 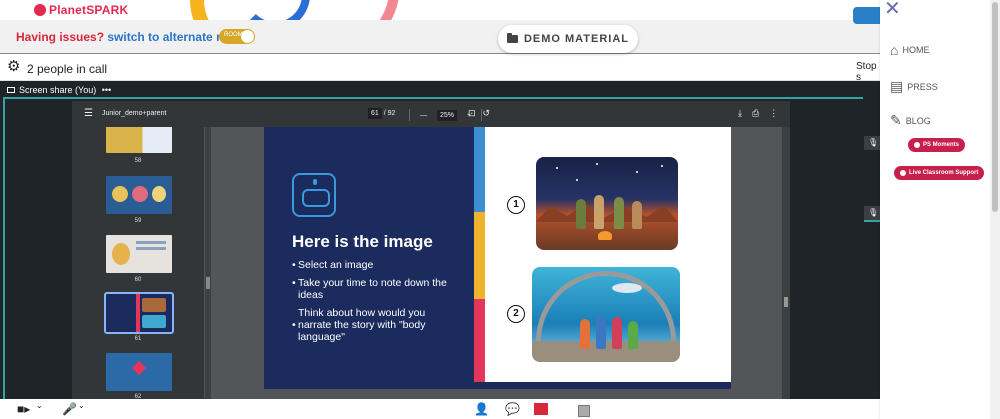 I want to click on mountains, so click(x=607, y=213).